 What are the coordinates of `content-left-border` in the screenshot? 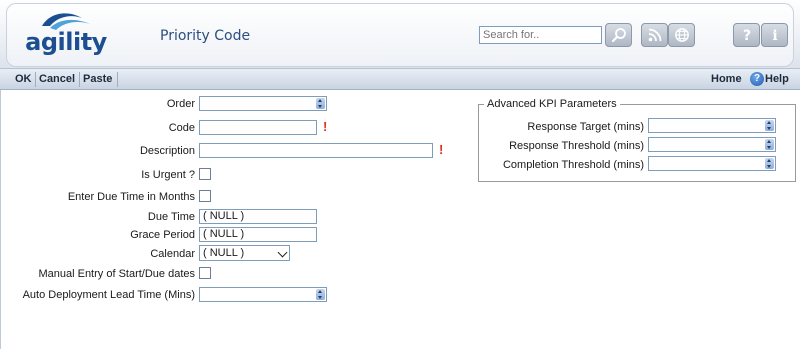 It's located at (0, 219).